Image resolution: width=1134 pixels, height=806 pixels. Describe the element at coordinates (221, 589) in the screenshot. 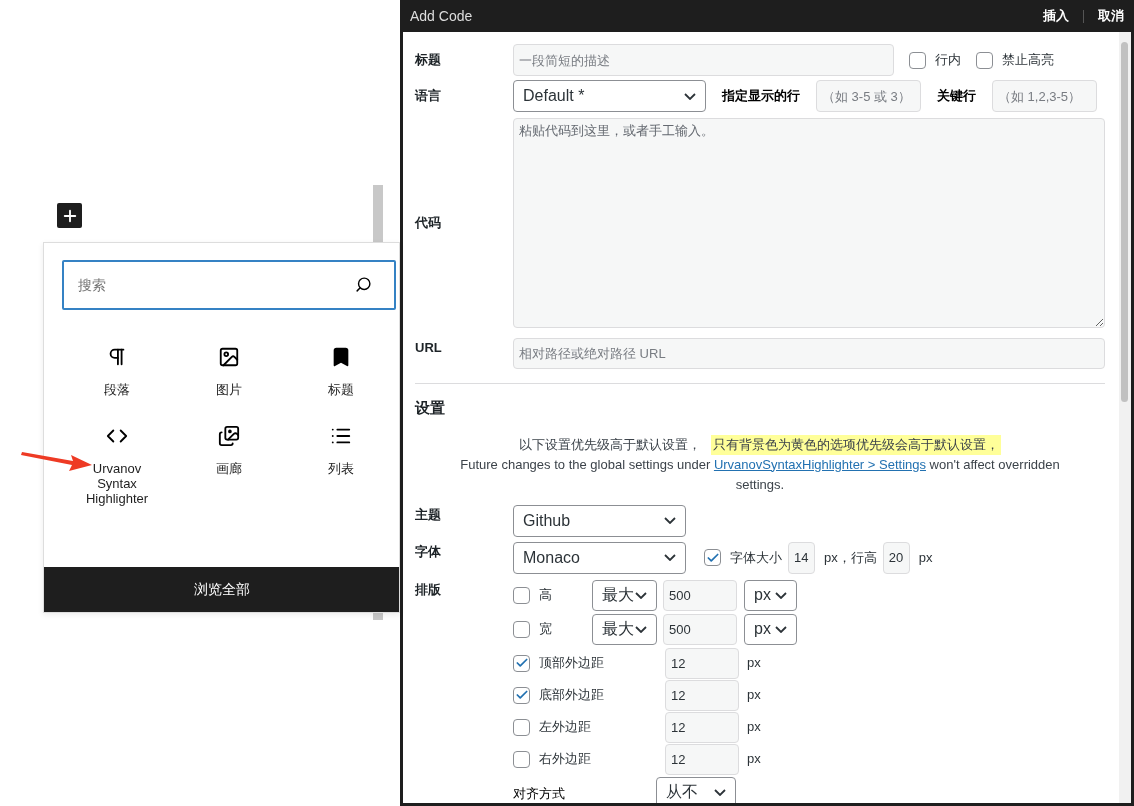

I see `browse-all-button: 浏览全部` at that location.